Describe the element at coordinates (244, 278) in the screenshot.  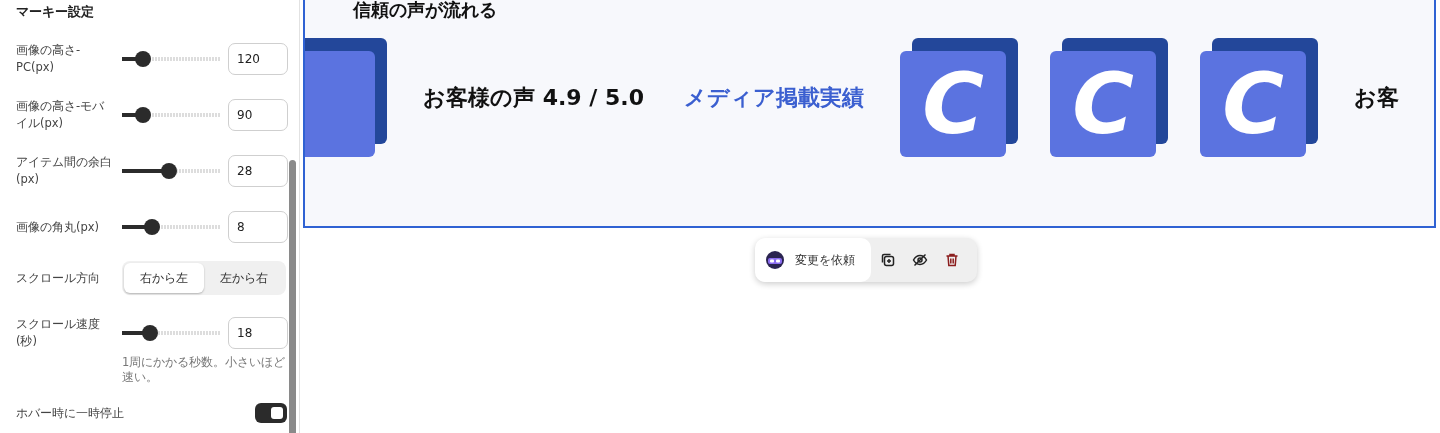
I see `segment-option: 左から右` at that location.